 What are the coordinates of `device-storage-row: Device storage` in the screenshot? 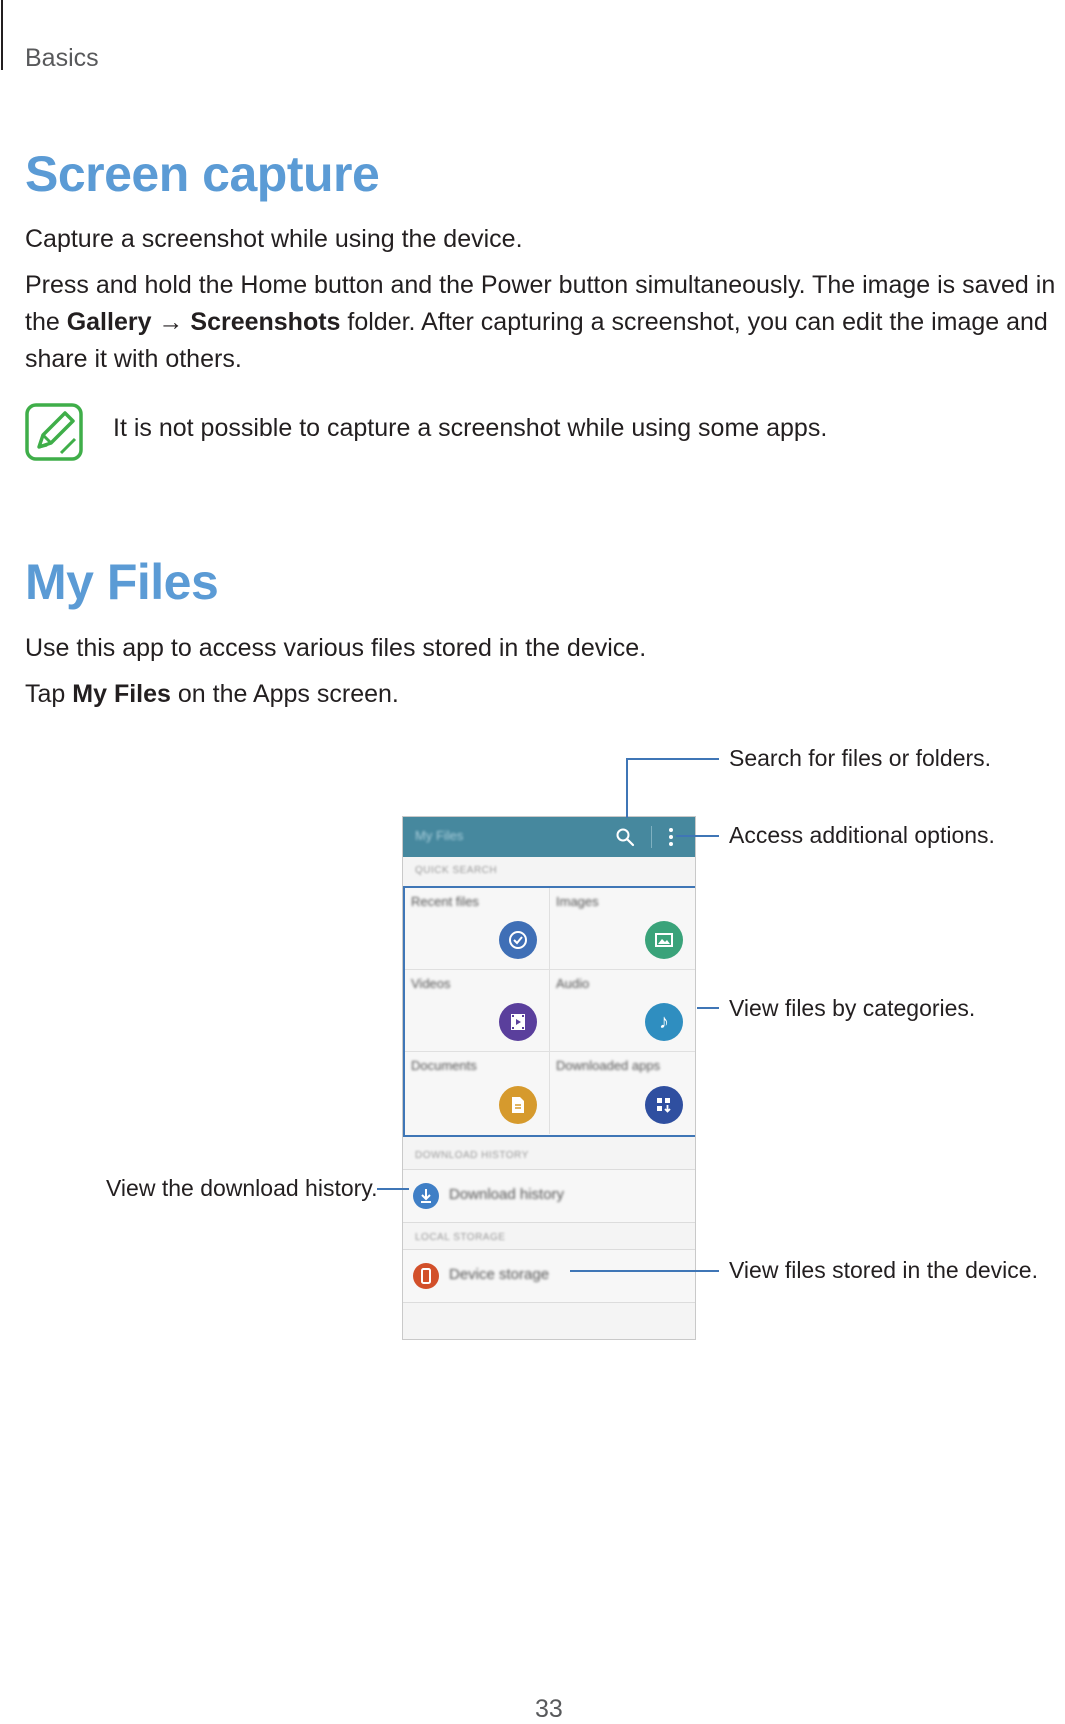 It's located at (549, 1276).